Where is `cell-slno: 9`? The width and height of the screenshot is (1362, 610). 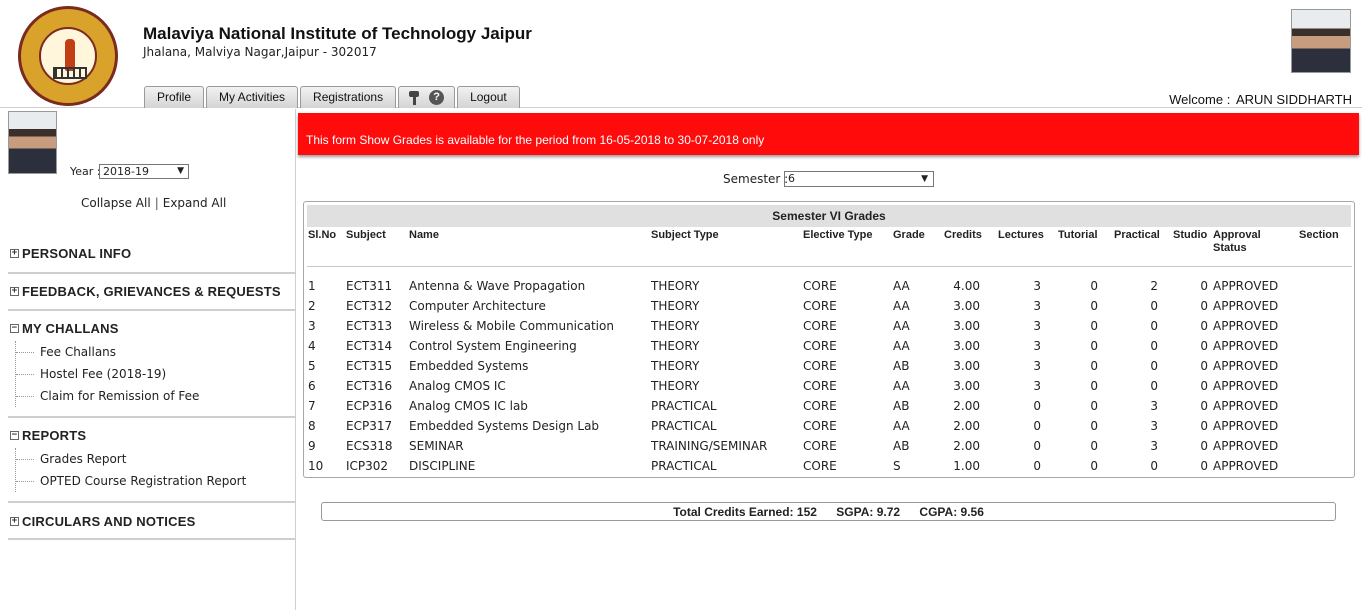
cell-slno: 9 is located at coordinates (312, 446).